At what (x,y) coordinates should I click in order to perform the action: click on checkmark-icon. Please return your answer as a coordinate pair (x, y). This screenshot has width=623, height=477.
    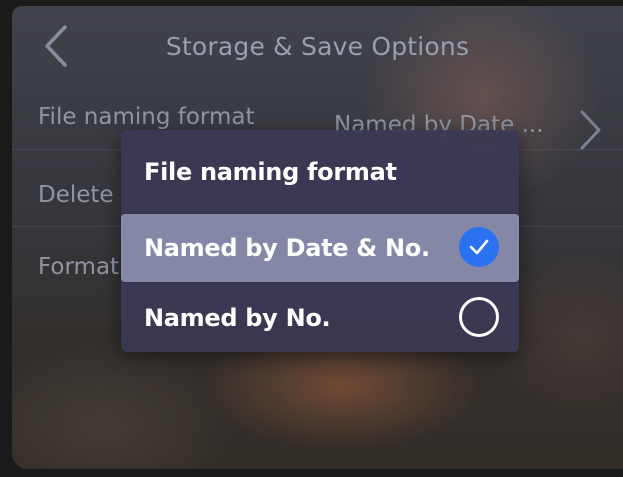
    Looking at the image, I should click on (479, 247).